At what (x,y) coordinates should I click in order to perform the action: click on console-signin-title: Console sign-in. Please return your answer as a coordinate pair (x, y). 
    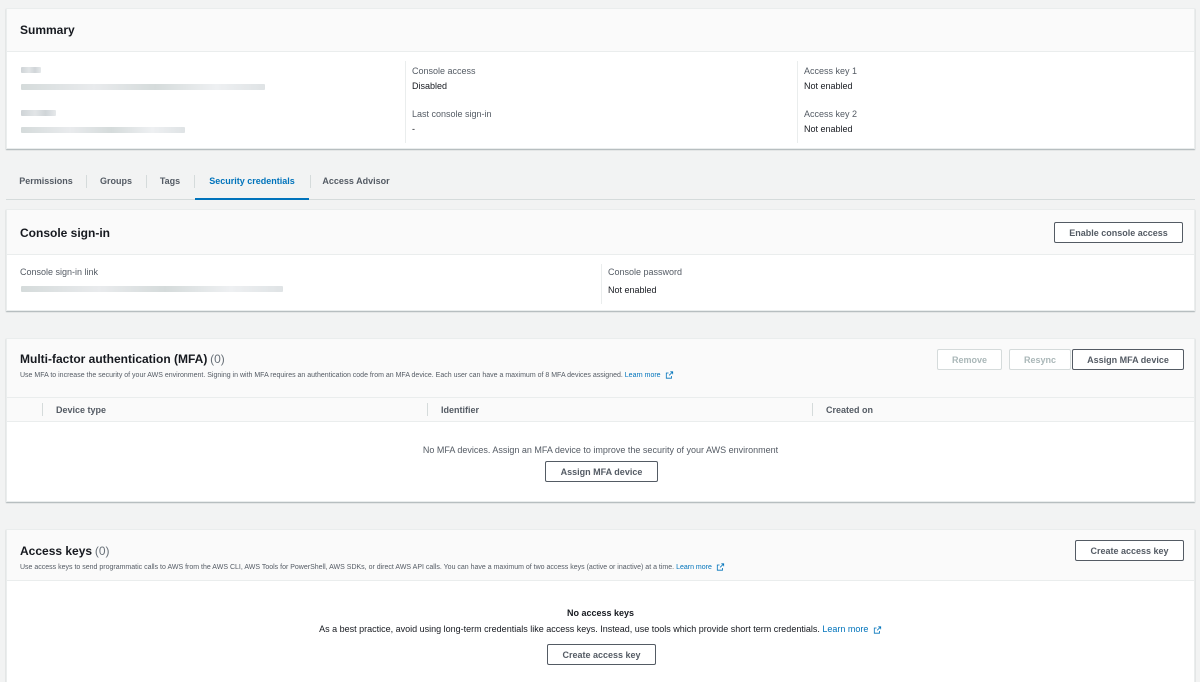
    Looking at the image, I should click on (65, 233).